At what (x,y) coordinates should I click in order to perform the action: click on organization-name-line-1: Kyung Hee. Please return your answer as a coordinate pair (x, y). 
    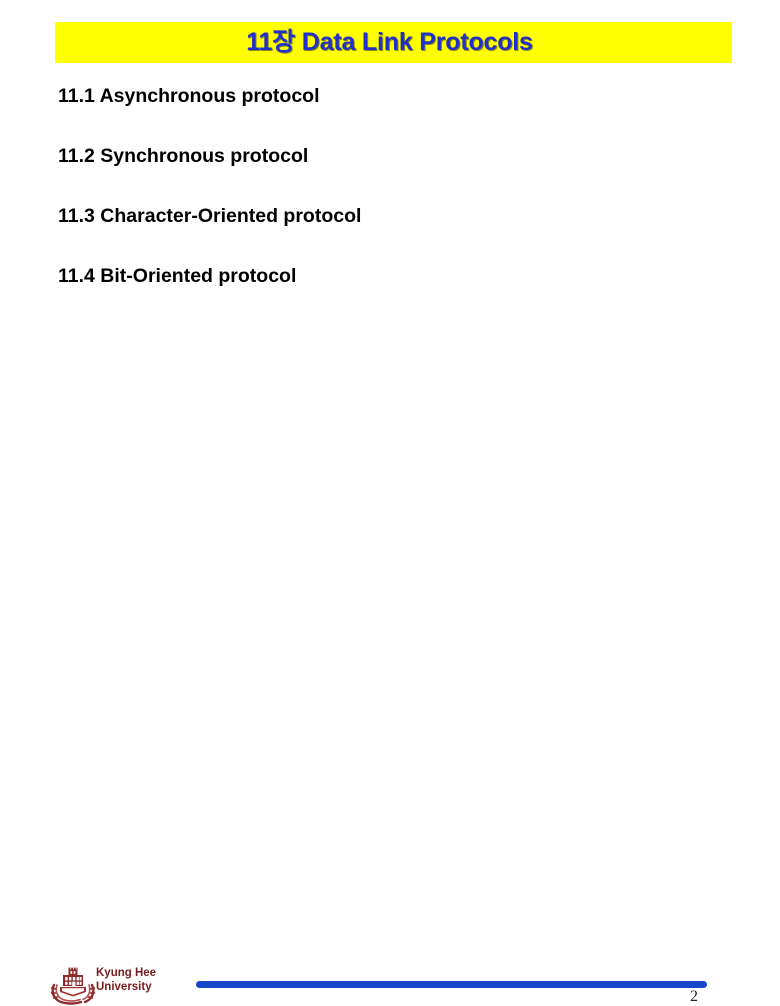
    Looking at the image, I should click on (126, 973).